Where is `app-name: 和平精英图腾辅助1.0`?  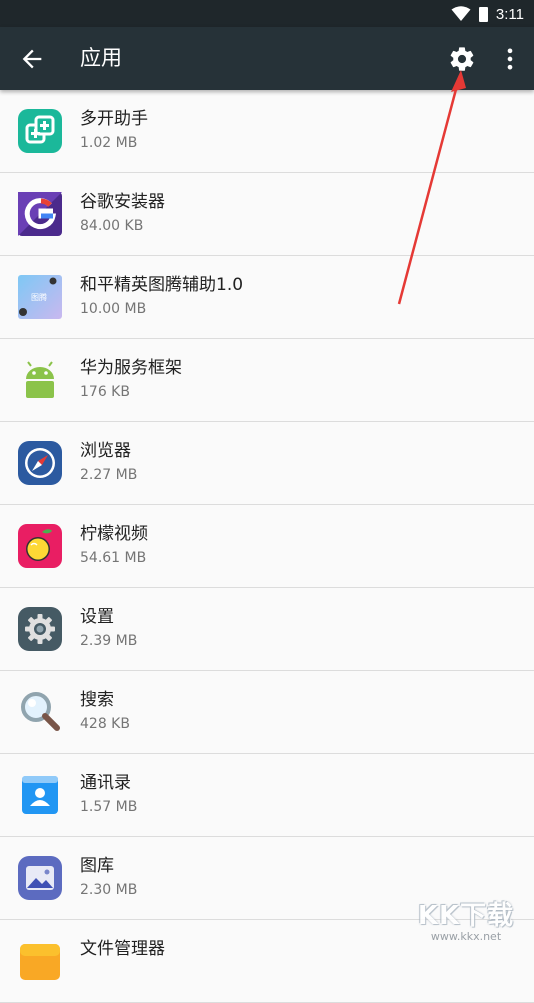
app-name: 和平精英图腾辅助1.0 is located at coordinates (162, 285).